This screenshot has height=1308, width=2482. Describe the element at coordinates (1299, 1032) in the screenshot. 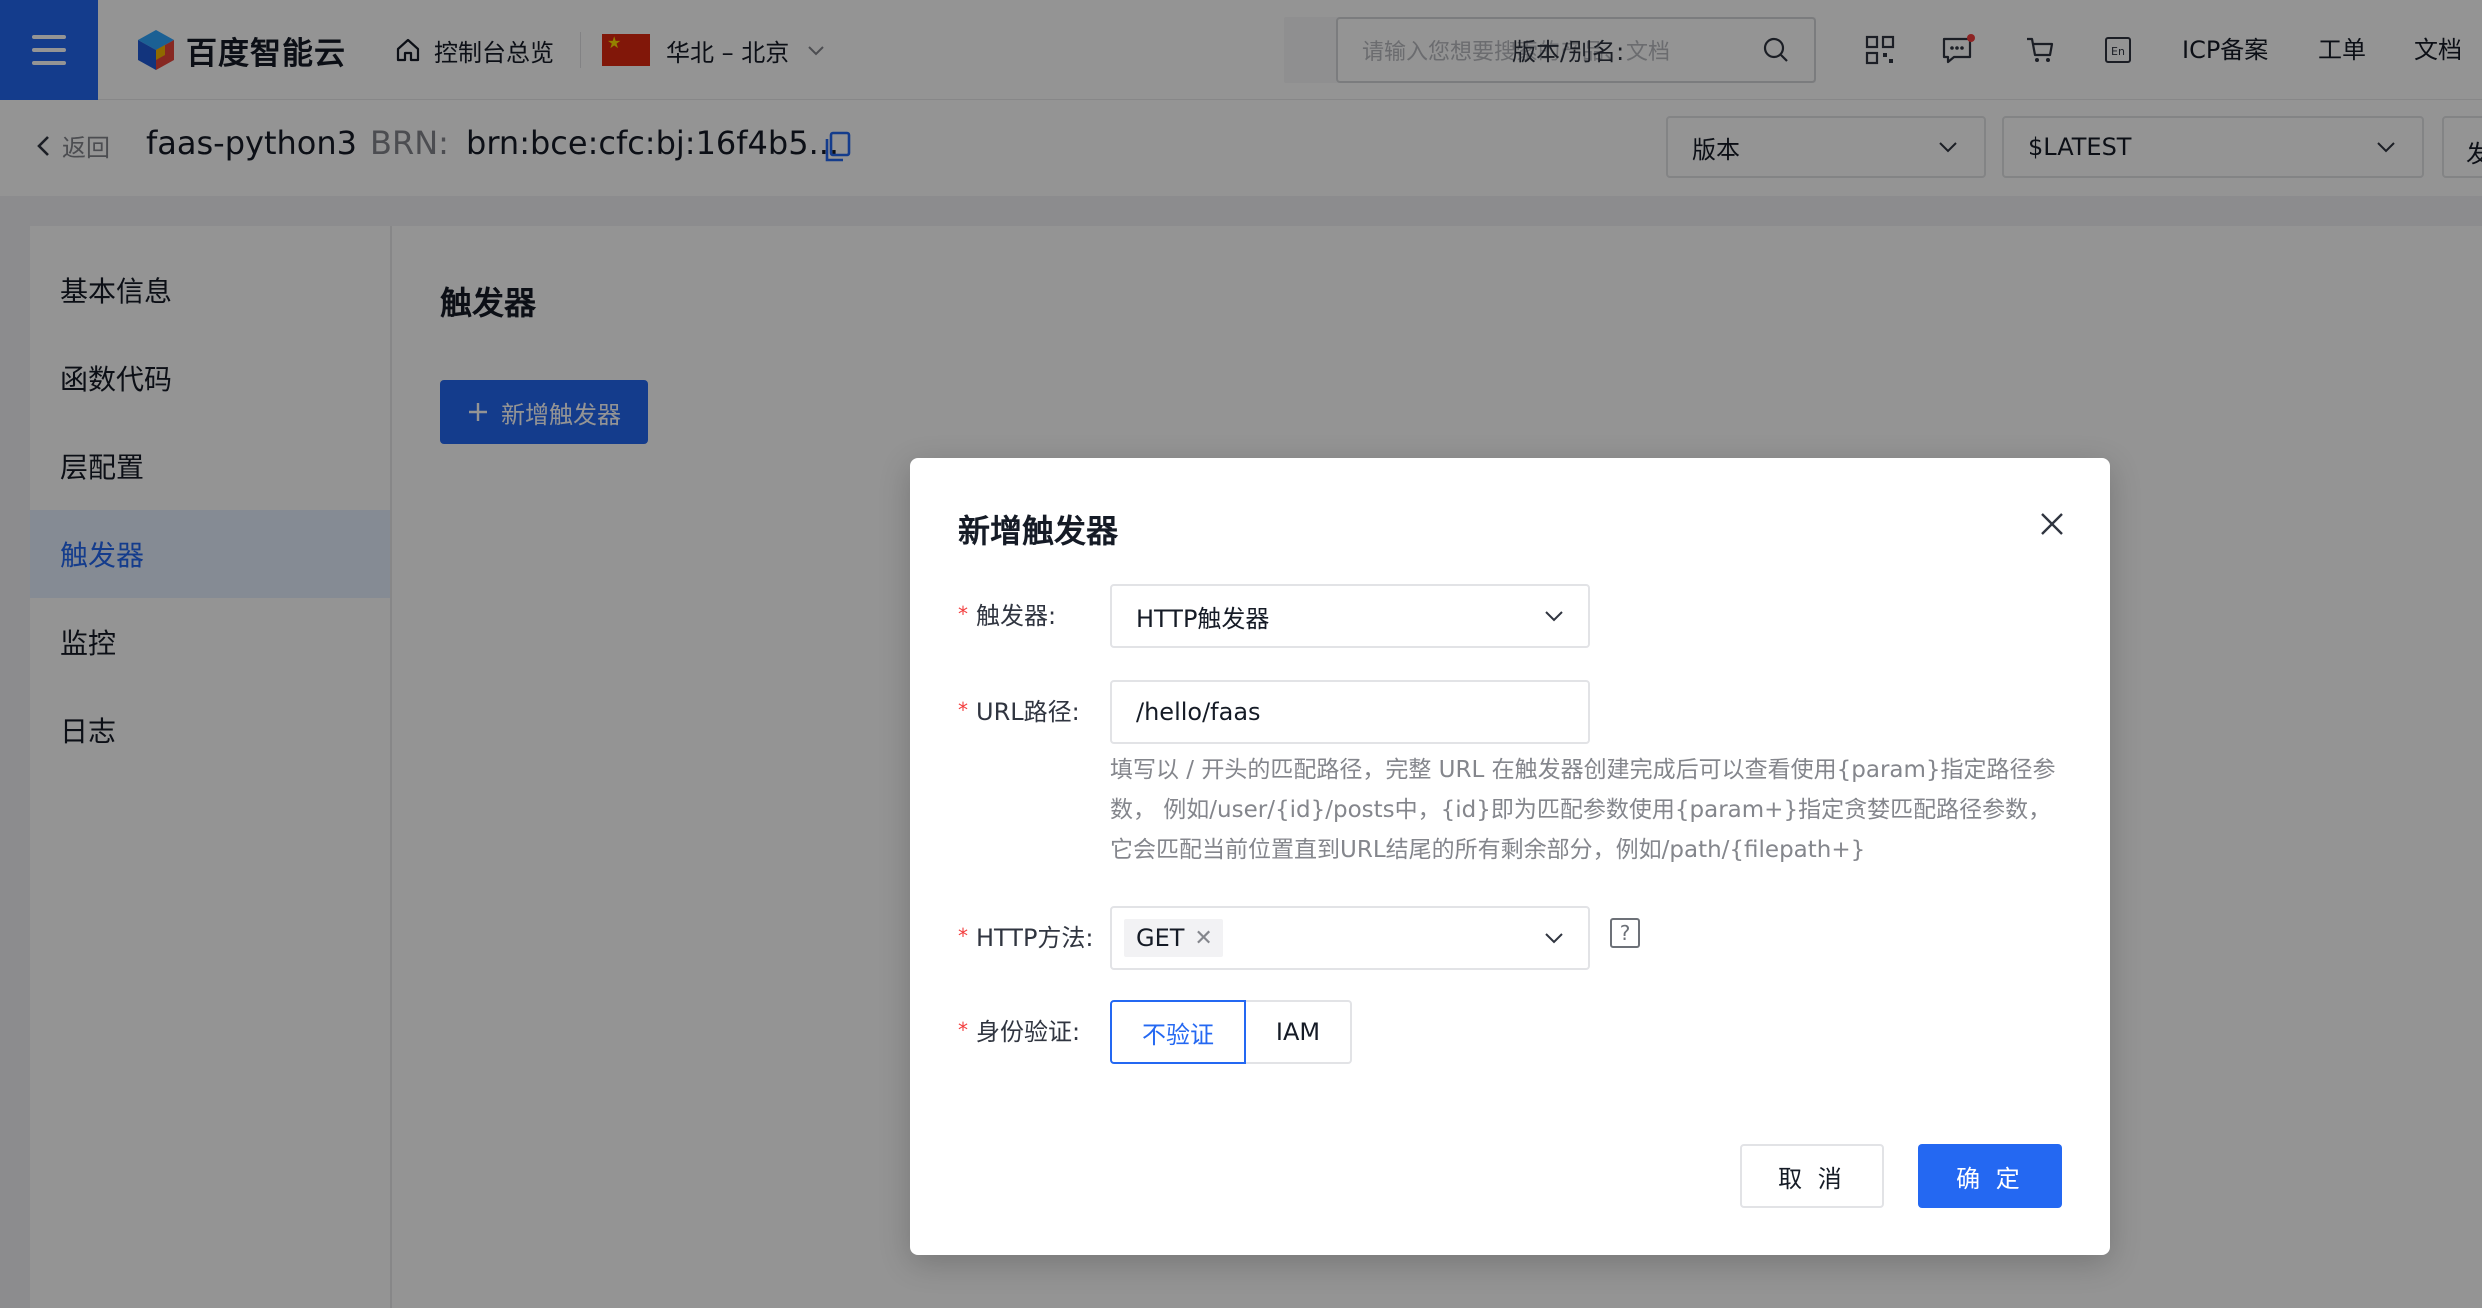

I see `auth-option-iam: IAM` at that location.